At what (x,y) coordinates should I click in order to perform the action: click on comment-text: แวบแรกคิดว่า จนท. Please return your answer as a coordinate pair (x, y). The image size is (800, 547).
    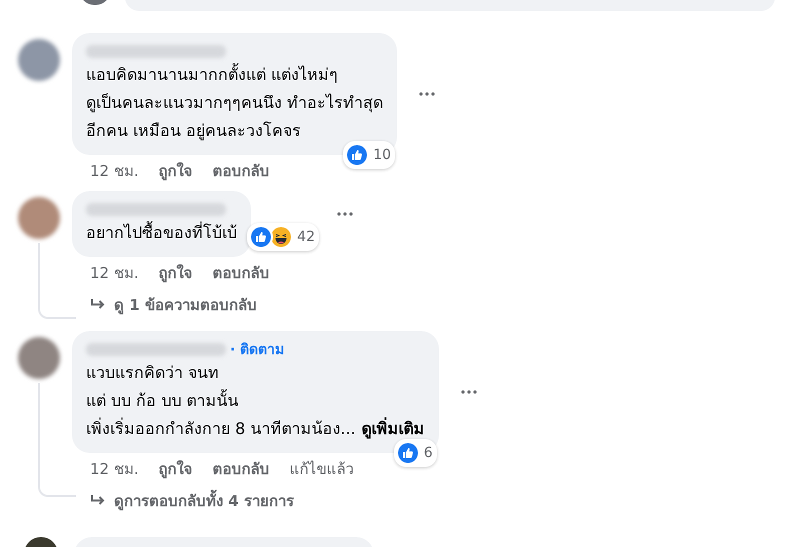
    Looking at the image, I should click on (153, 372).